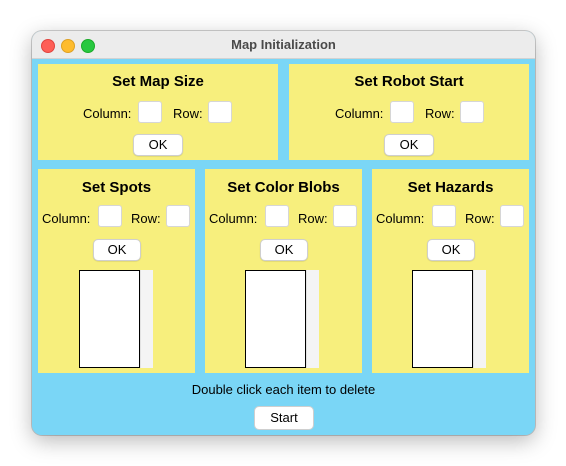 This screenshot has width=566, height=466. What do you see at coordinates (178, 216) in the screenshot?
I see `spots-row-input` at bounding box center [178, 216].